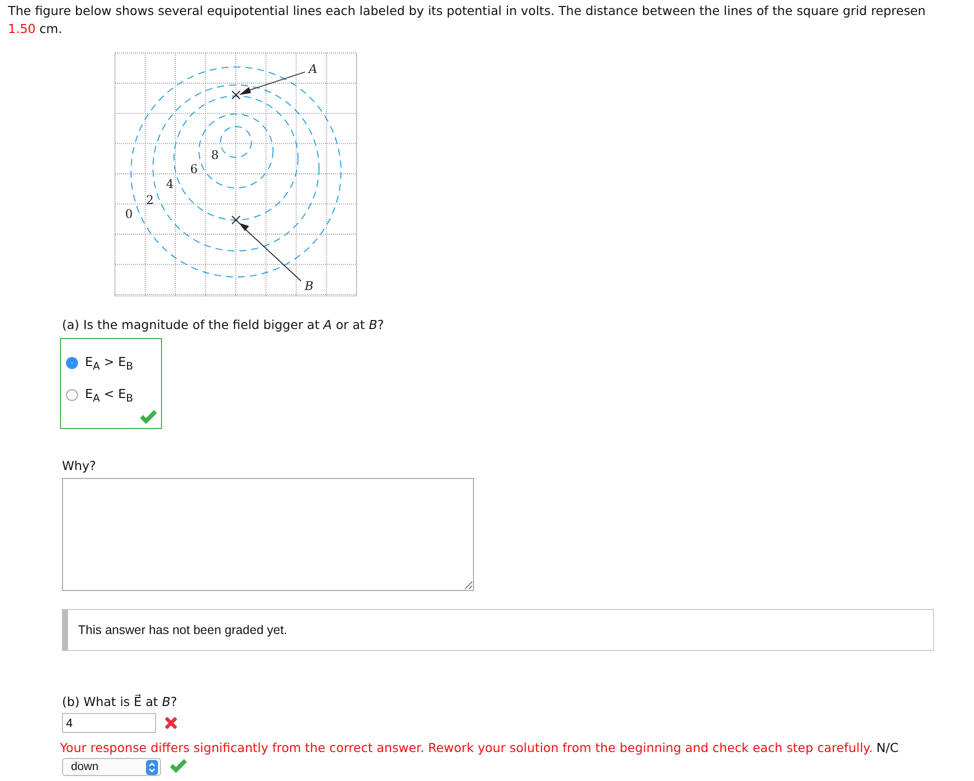 The height and width of the screenshot is (781, 974). What do you see at coordinates (129, 214) in the screenshot?
I see `potential-label: 0` at bounding box center [129, 214].